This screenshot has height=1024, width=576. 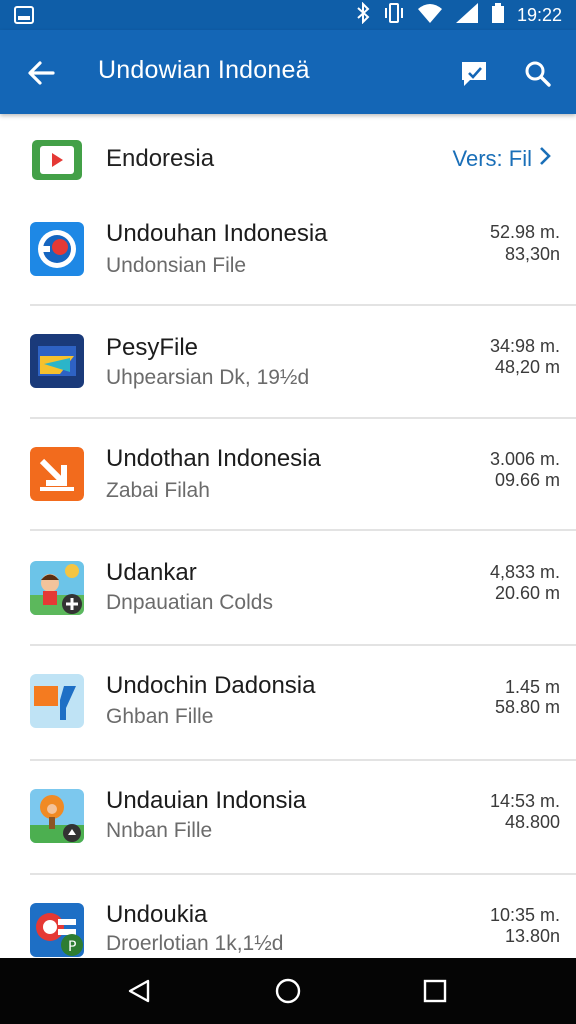 I want to click on cartoon-tree-app-icon, so click(x=57, y=816).